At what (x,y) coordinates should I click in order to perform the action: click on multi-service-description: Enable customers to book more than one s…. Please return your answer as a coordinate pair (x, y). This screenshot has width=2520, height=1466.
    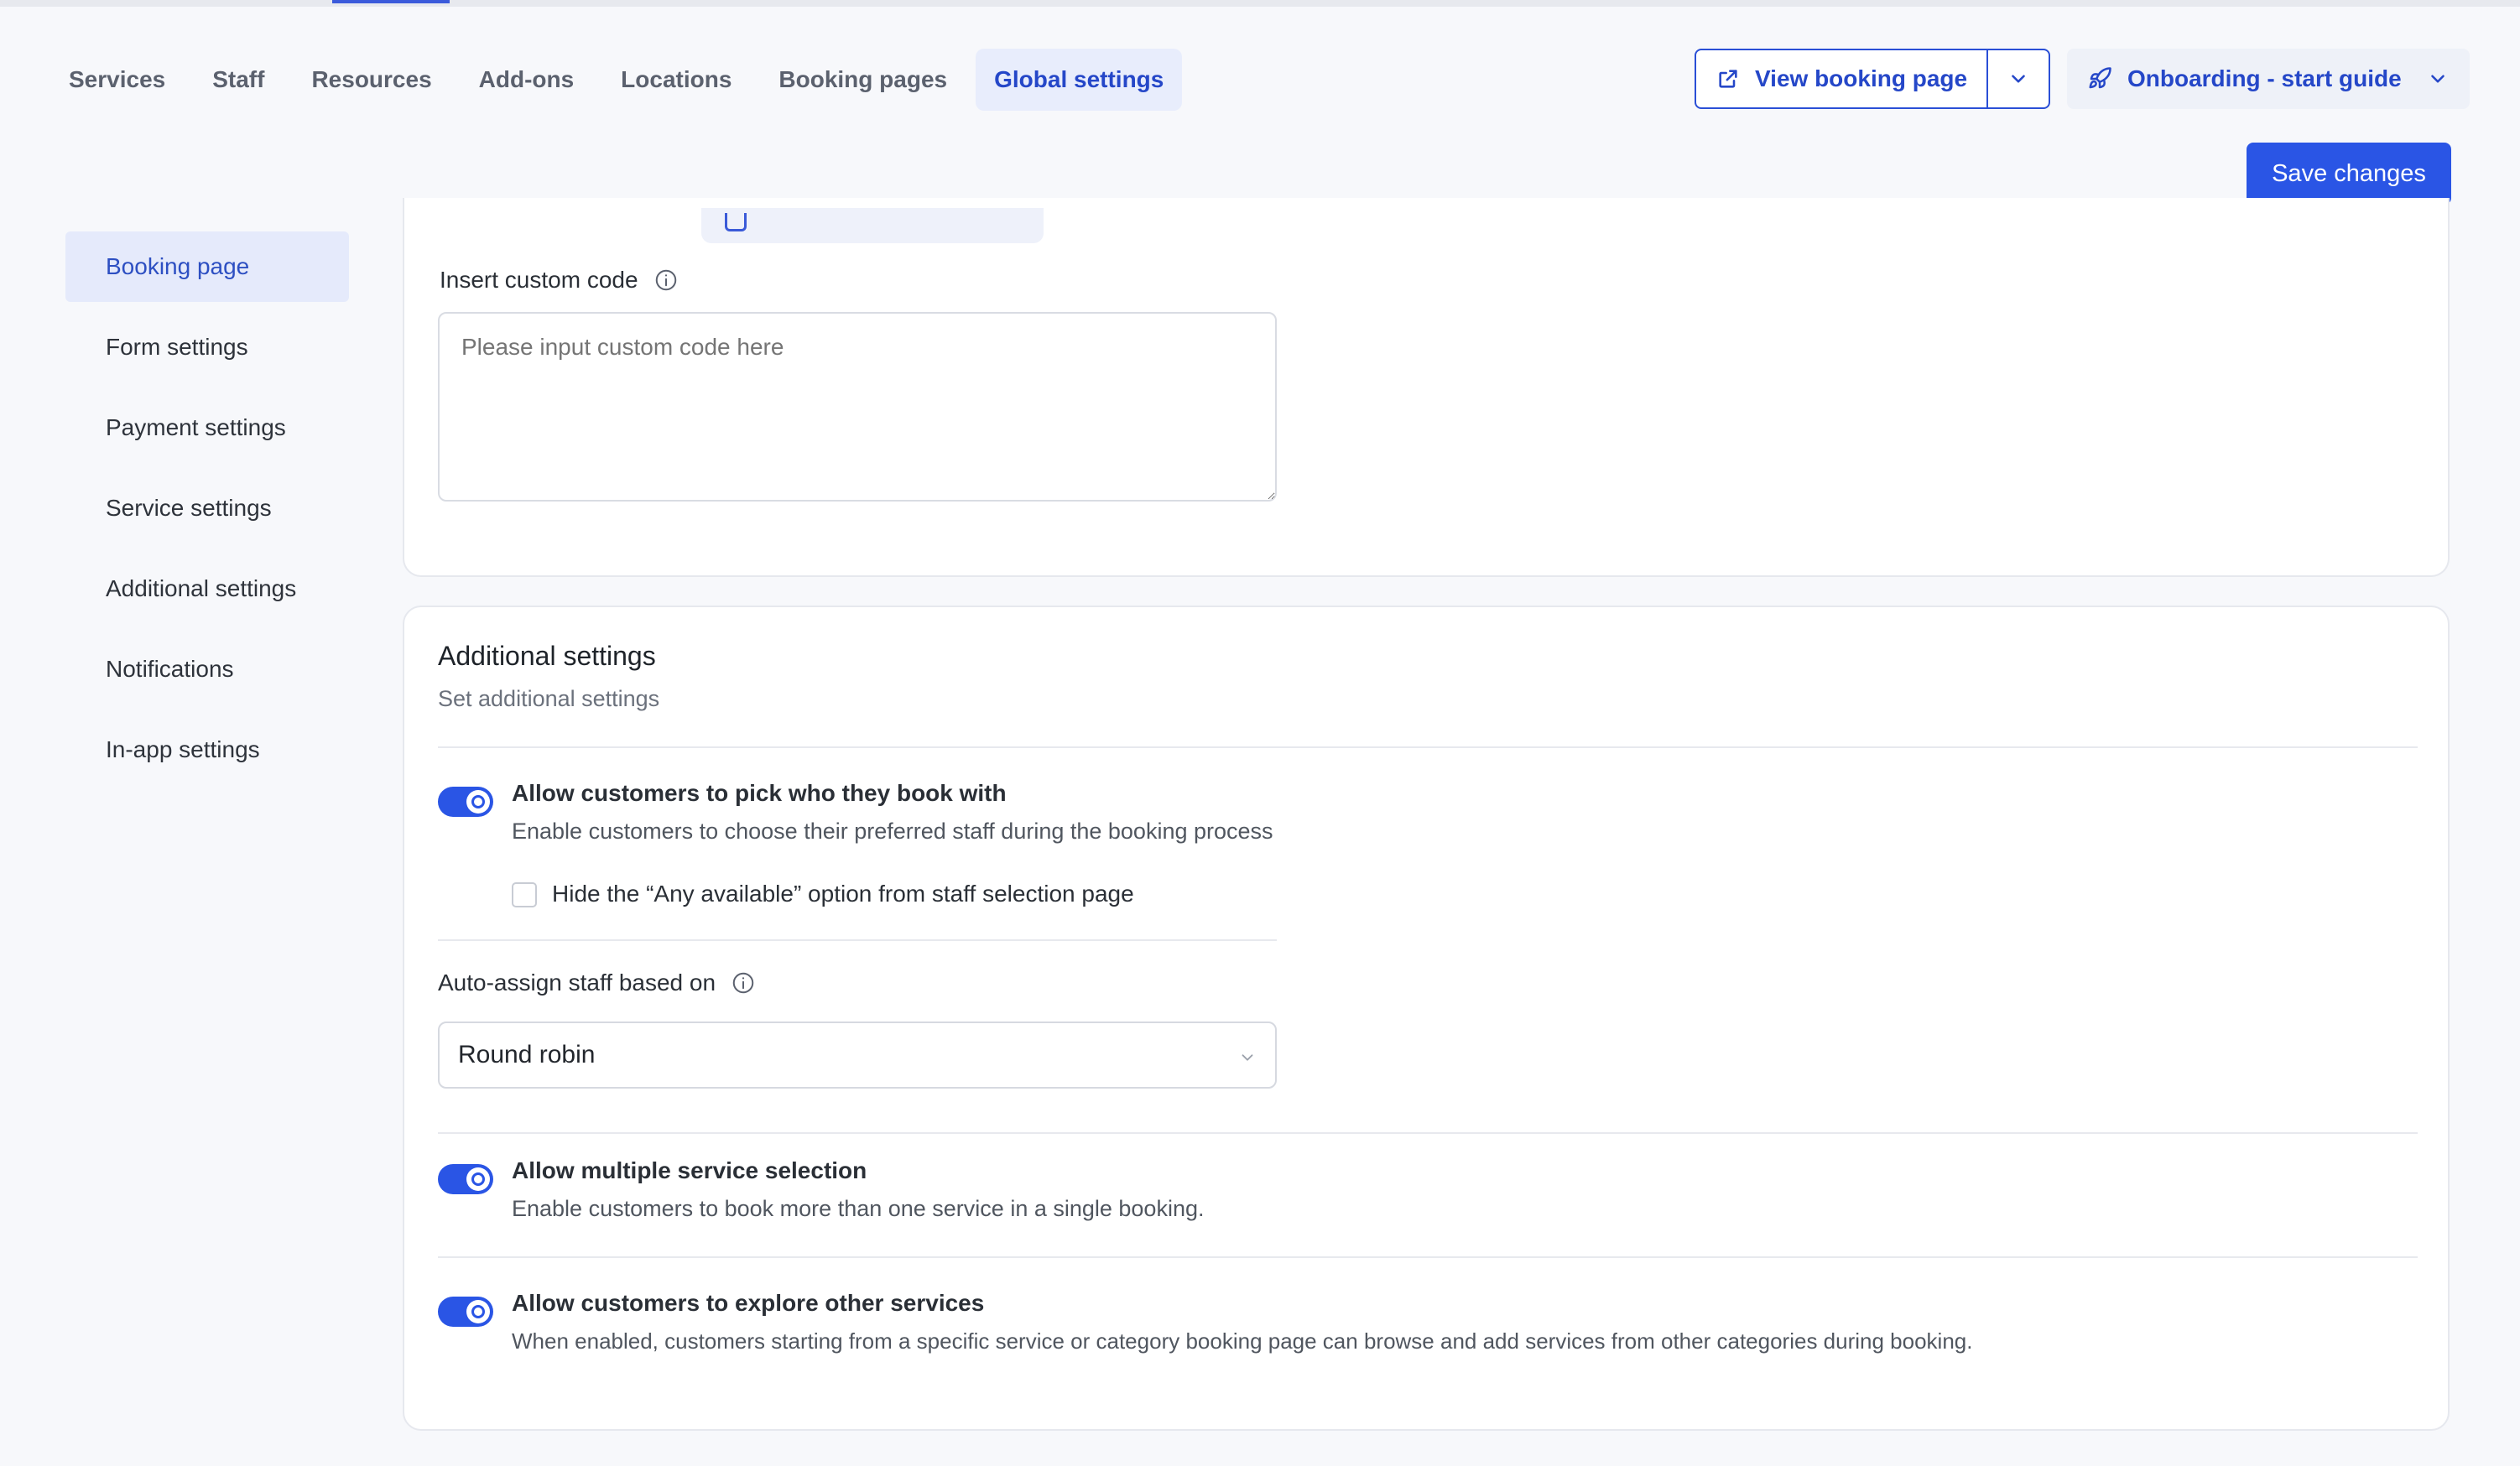
    Looking at the image, I should click on (858, 1209).